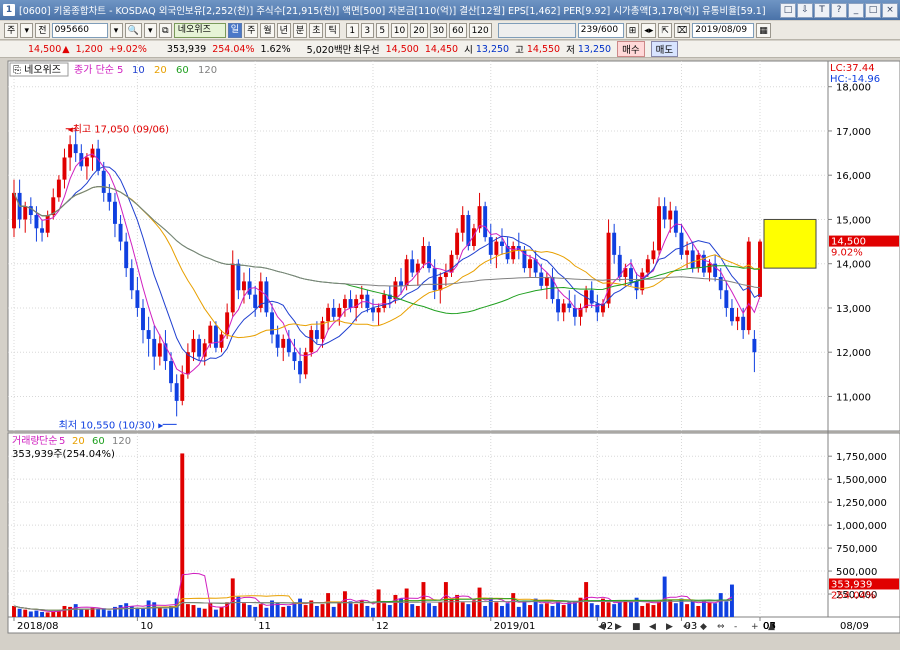  What do you see at coordinates (116, 30) in the screenshot?
I see `code-dropdown-icon: ▾` at bounding box center [116, 30].